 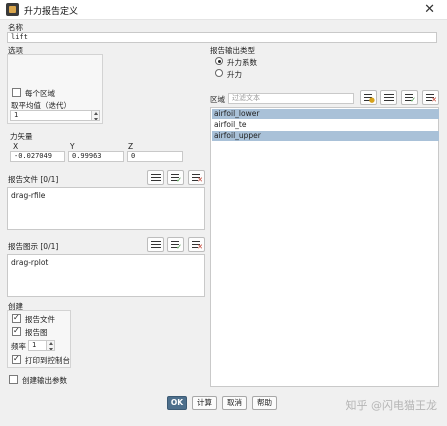 I want to click on print-console-checkbox, so click(x=16, y=359).